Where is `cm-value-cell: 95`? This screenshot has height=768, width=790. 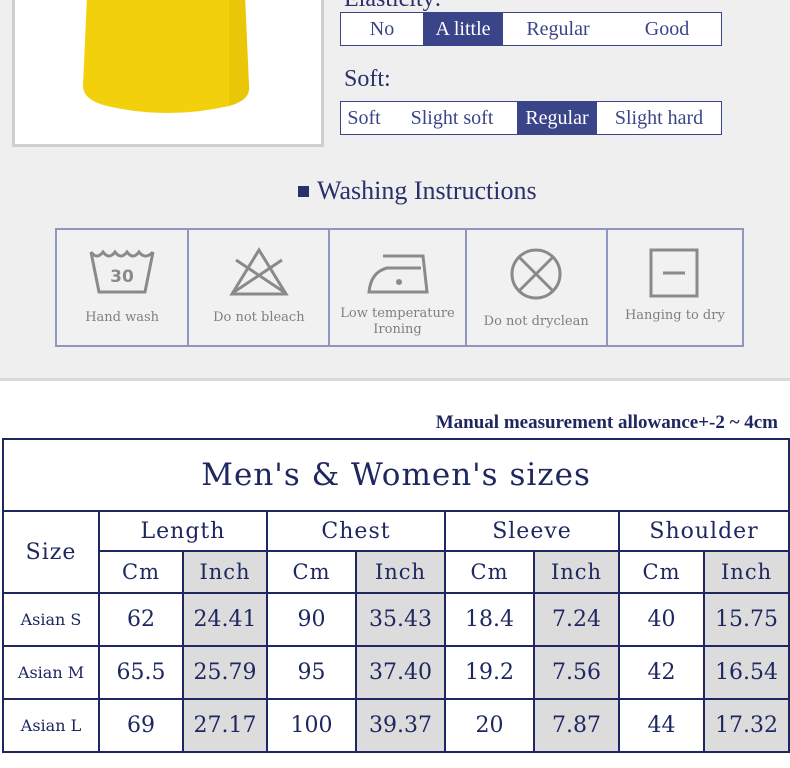
cm-value-cell: 95 is located at coordinates (311, 672).